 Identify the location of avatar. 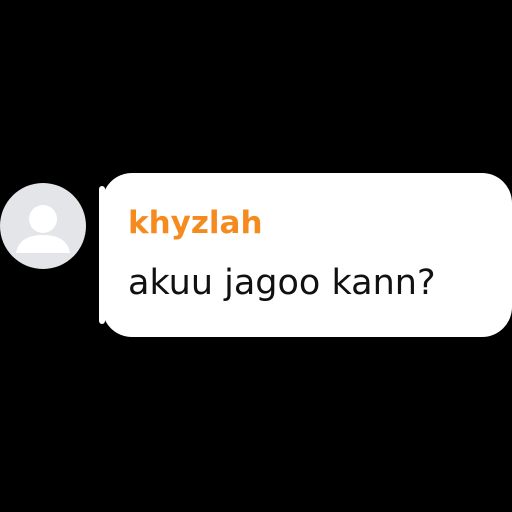
(43, 226).